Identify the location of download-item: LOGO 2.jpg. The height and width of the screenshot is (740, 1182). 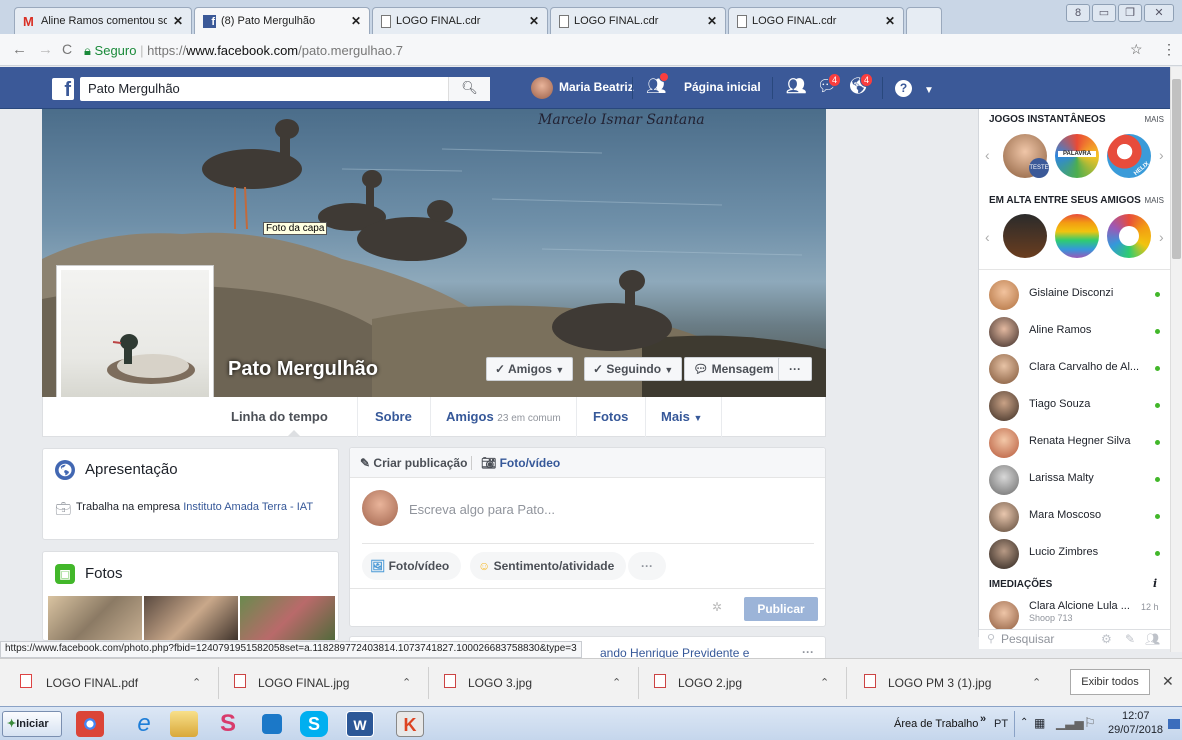
(710, 683).